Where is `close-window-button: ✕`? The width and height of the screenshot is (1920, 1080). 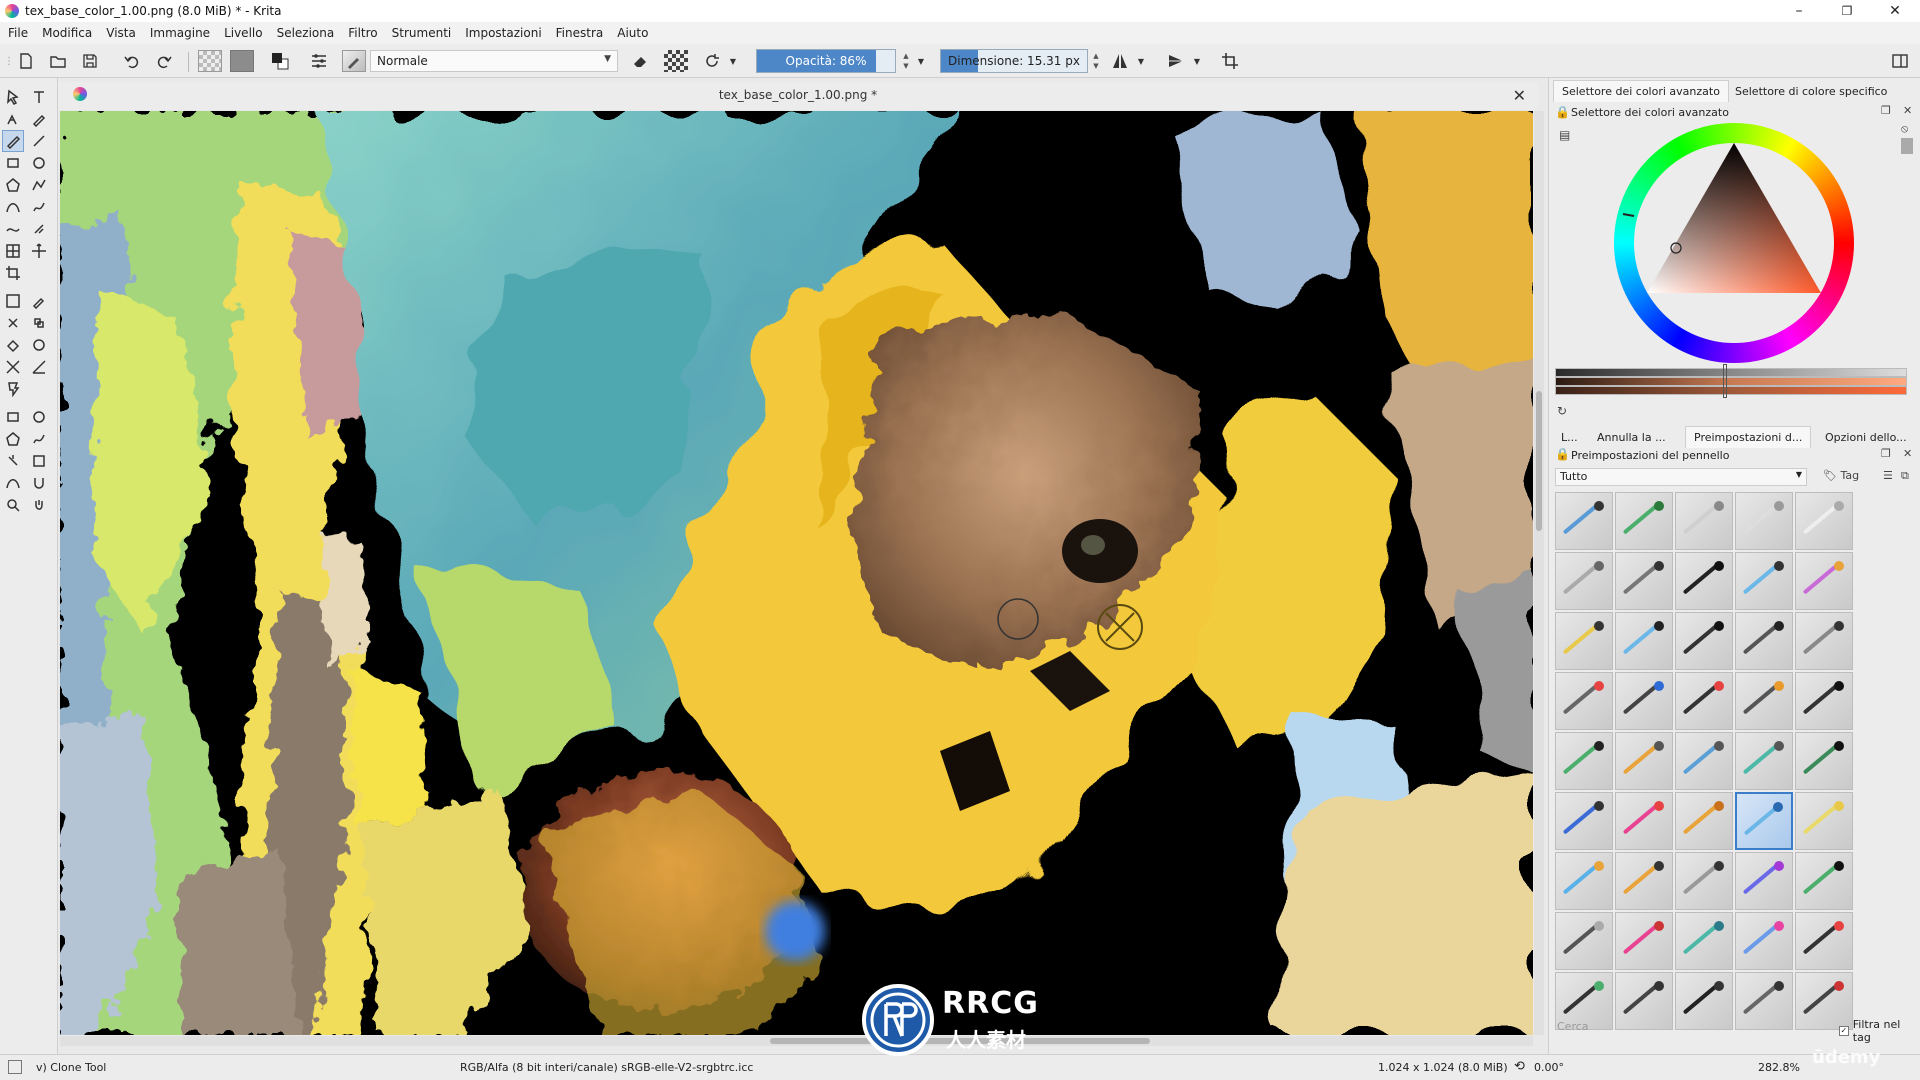
close-window-button: ✕ is located at coordinates (1895, 11).